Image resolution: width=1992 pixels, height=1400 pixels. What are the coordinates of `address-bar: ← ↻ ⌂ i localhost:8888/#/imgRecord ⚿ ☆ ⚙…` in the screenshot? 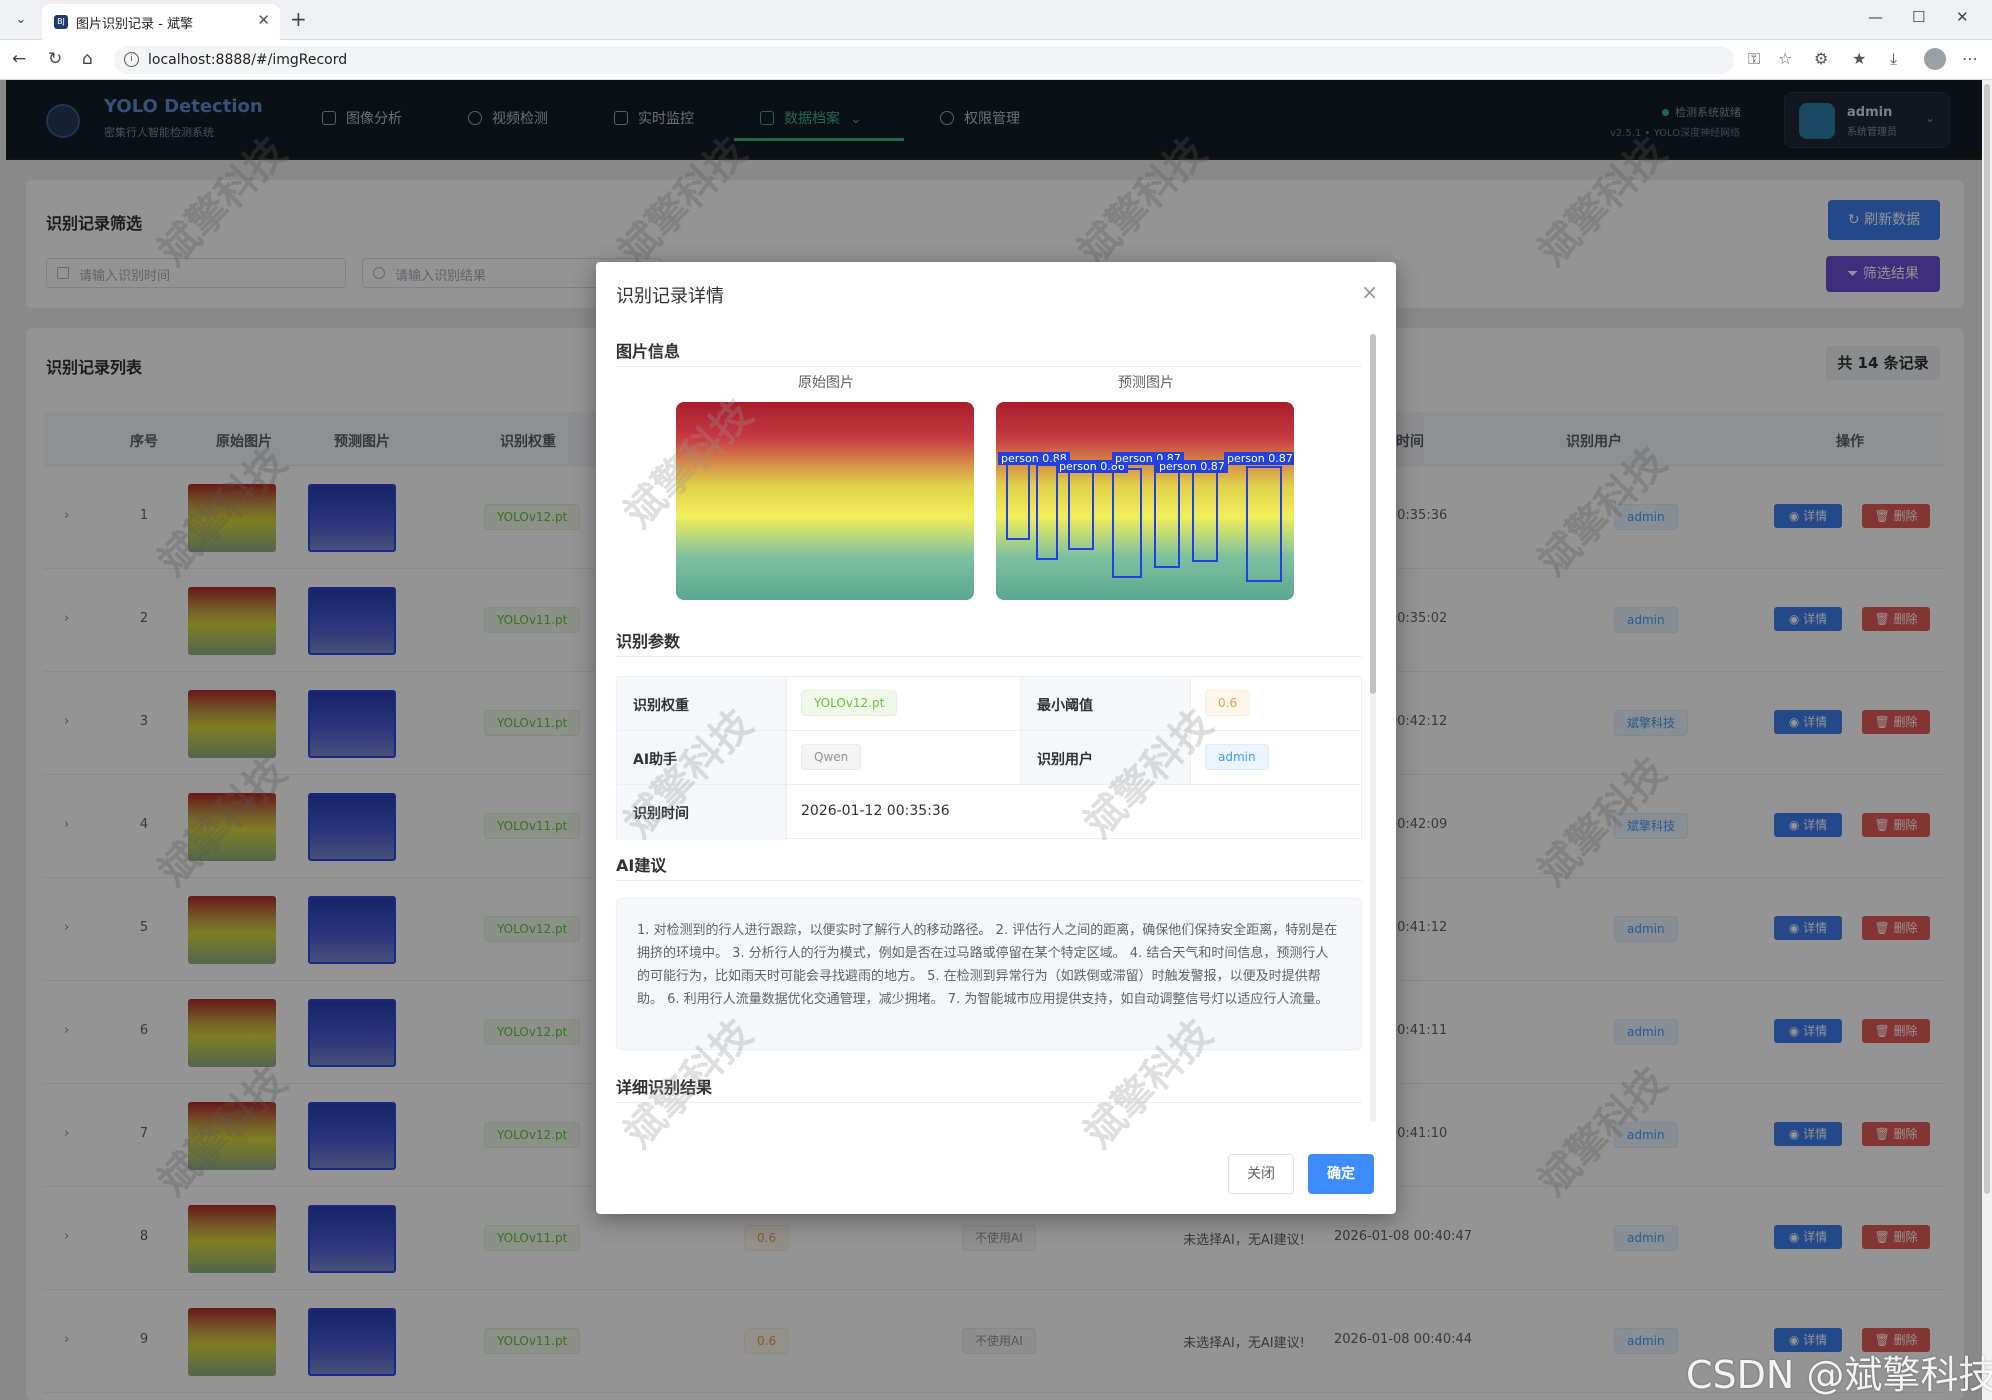 It's located at (996, 60).